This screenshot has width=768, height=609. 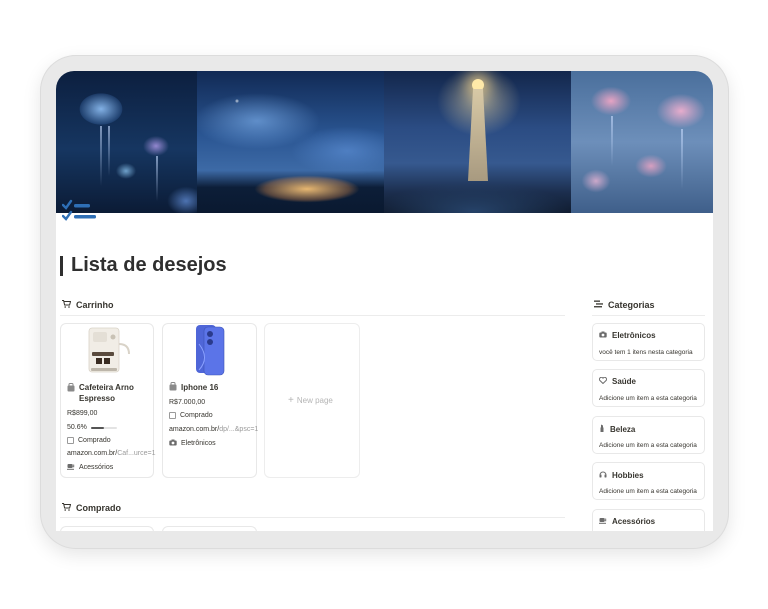 What do you see at coordinates (98, 508) in the screenshot?
I see `section-comprado-label: Comprado` at bounding box center [98, 508].